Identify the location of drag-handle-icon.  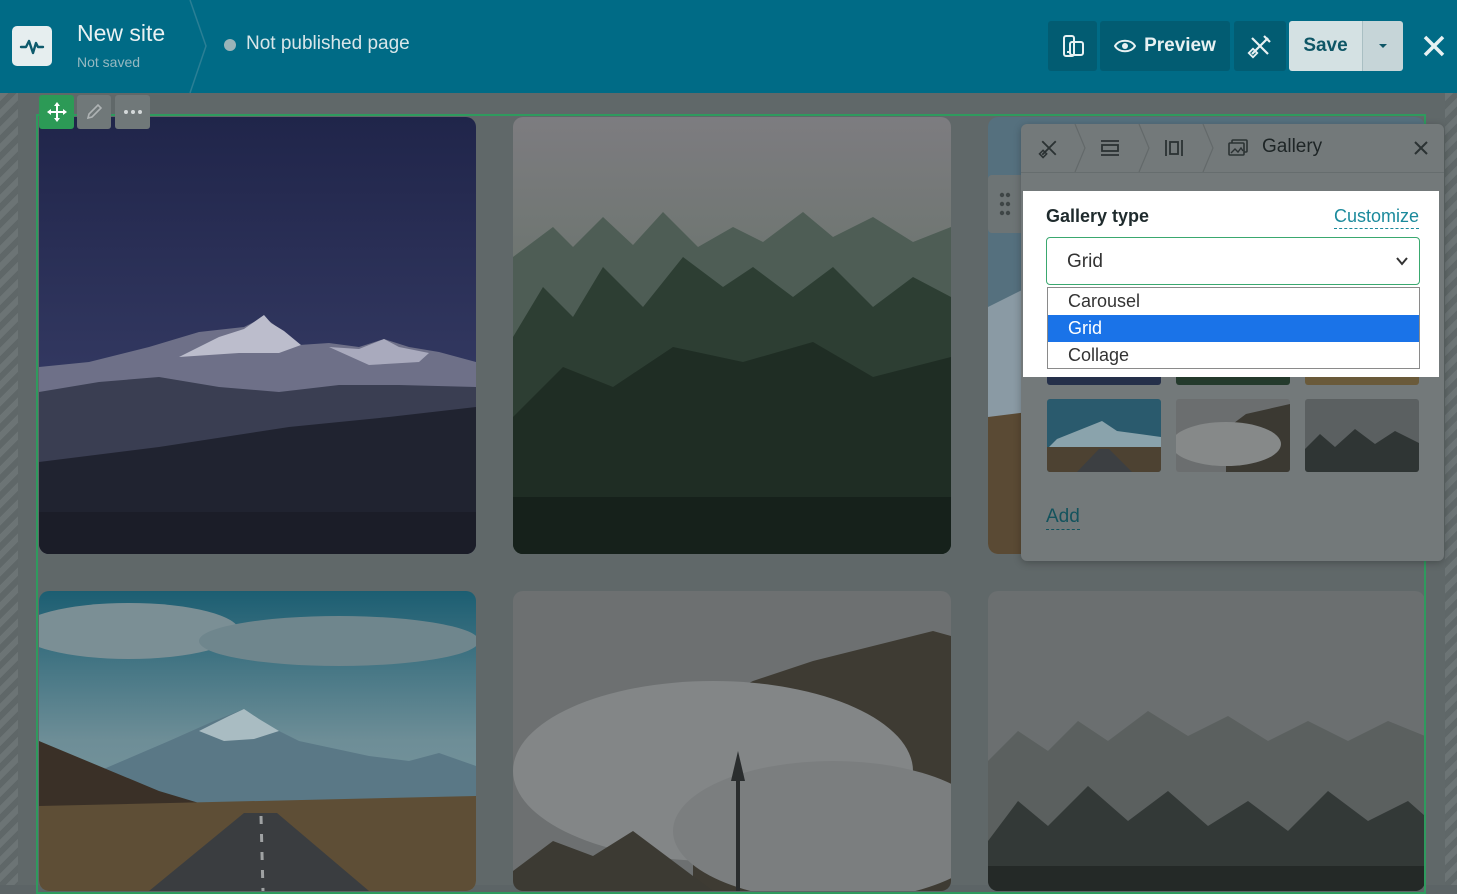
(1004, 204).